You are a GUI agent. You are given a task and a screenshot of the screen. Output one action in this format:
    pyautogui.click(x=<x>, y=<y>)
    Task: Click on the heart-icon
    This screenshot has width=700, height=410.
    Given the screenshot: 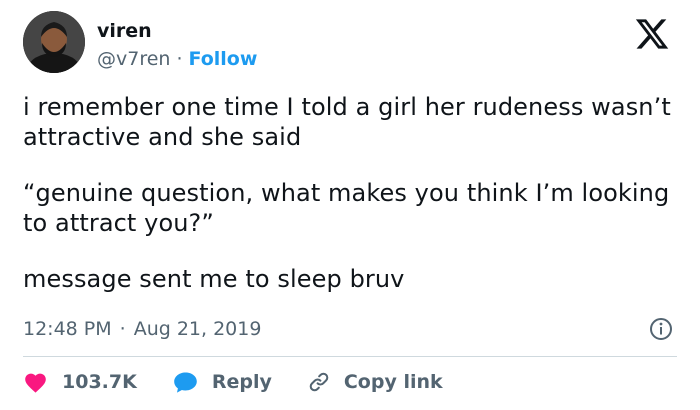 What is the action you would take?
    pyautogui.click(x=35, y=383)
    